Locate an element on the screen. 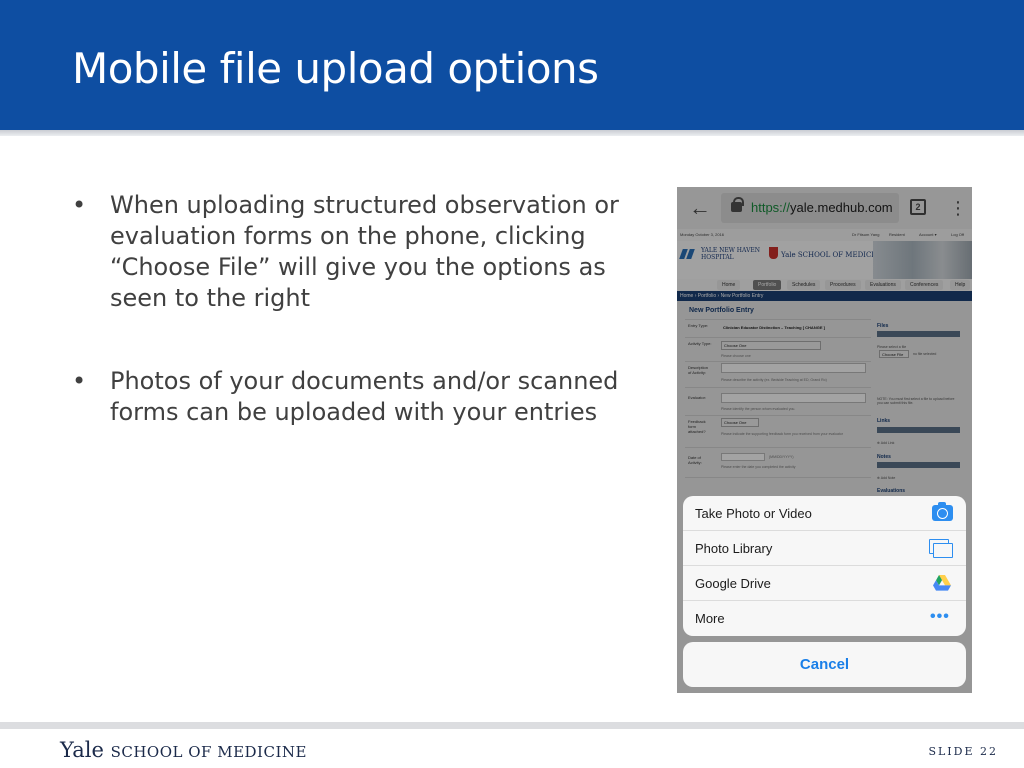 This screenshot has height=768, width=1024. photo-library-front-frame is located at coordinates (943, 550).